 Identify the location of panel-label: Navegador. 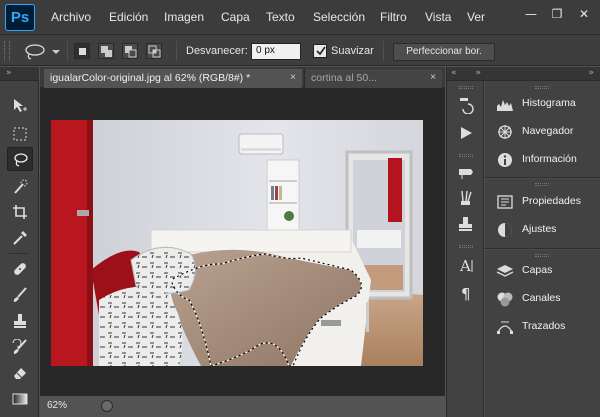
(548, 131).